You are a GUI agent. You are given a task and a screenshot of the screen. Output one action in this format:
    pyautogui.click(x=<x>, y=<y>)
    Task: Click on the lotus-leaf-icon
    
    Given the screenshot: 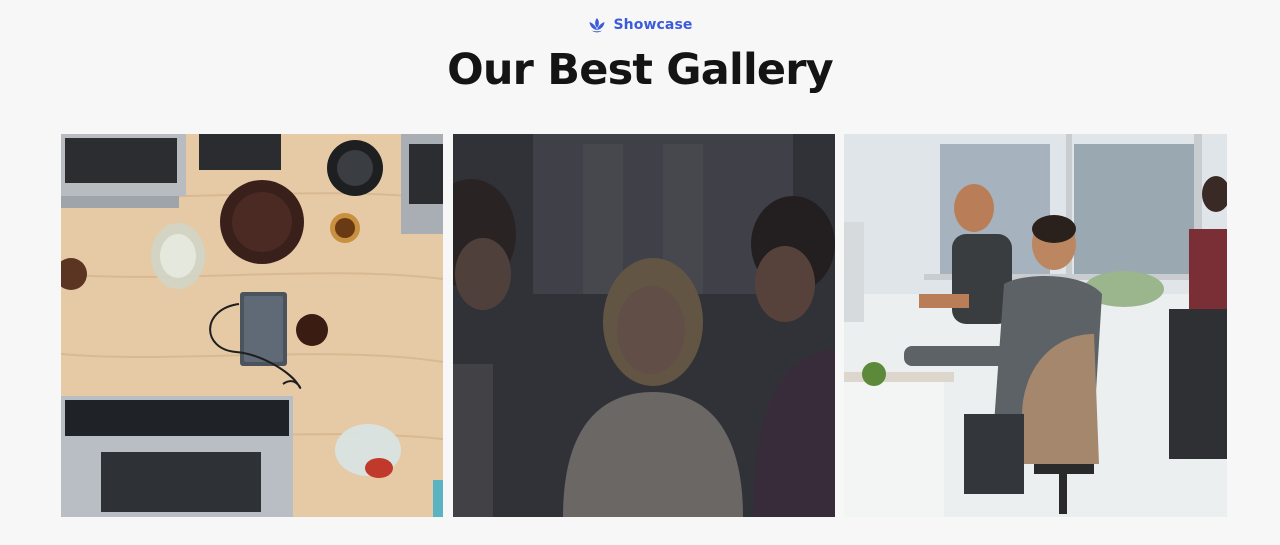 What is the action you would take?
    pyautogui.click(x=597, y=25)
    